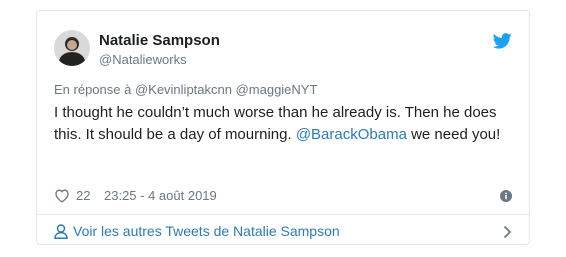  I want to click on tweet-header: Natalie Sampson @Natalieworks, so click(283, 50).